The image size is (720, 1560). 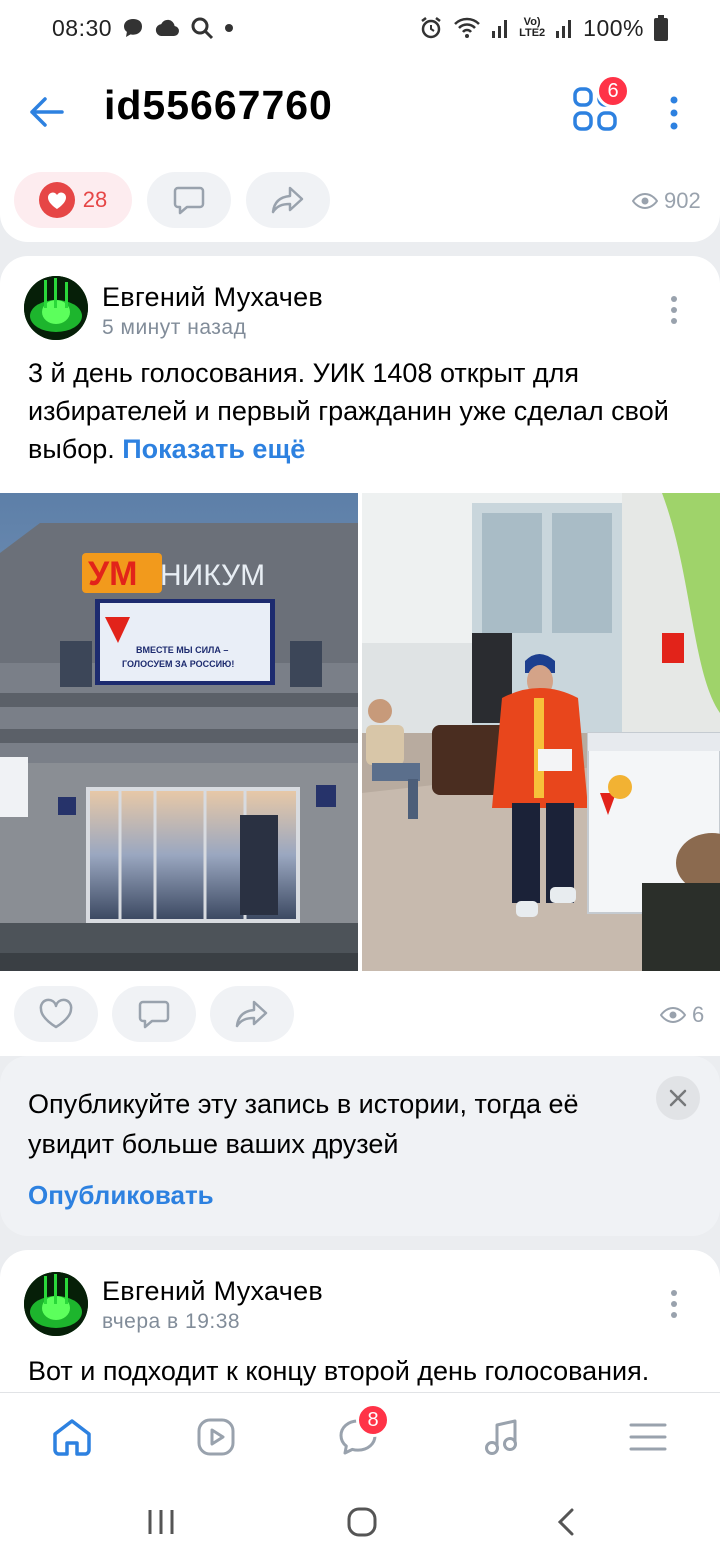 I want to click on back-button, so click(x=46, y=112).